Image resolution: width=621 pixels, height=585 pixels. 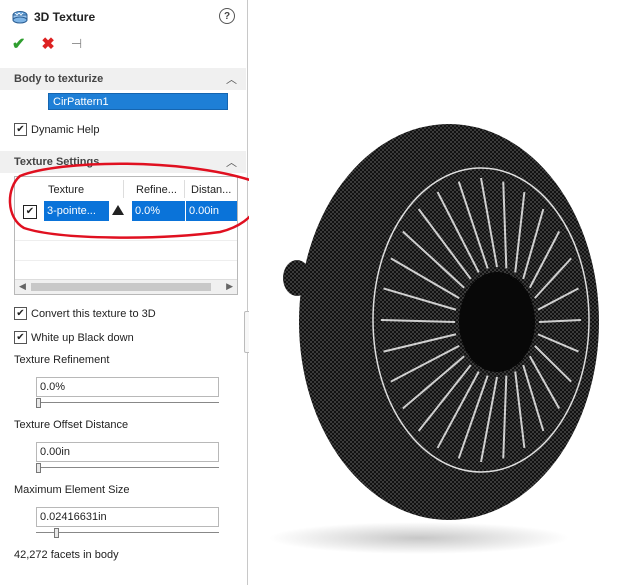 I want to click on column-header-texture: Texture, so click(x=66, y=190).